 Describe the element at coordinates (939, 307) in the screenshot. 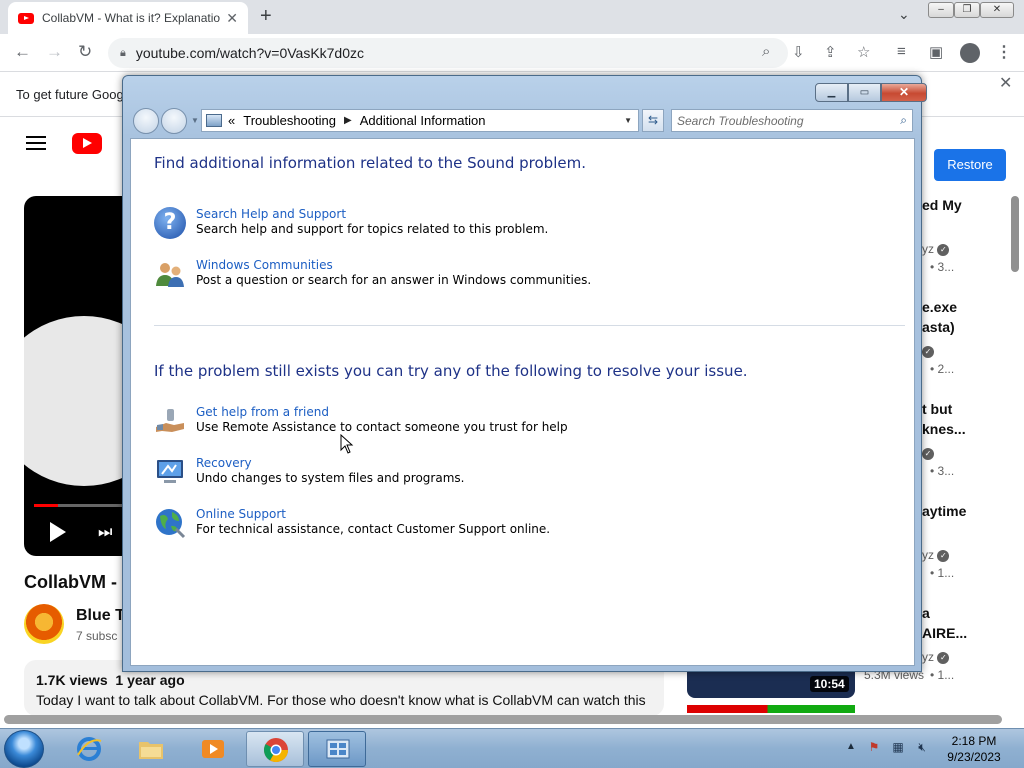

I see `rec-title-fragment: e.exe` at that location.